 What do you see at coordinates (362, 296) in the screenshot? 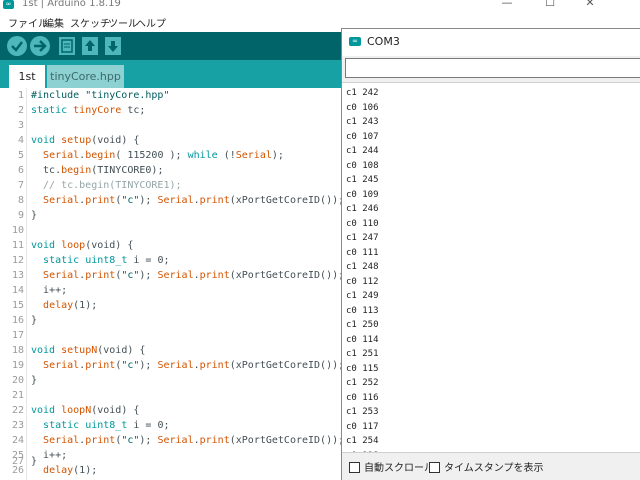
I see `serial-output-line: c1 249` at bounding box center [362, 296].